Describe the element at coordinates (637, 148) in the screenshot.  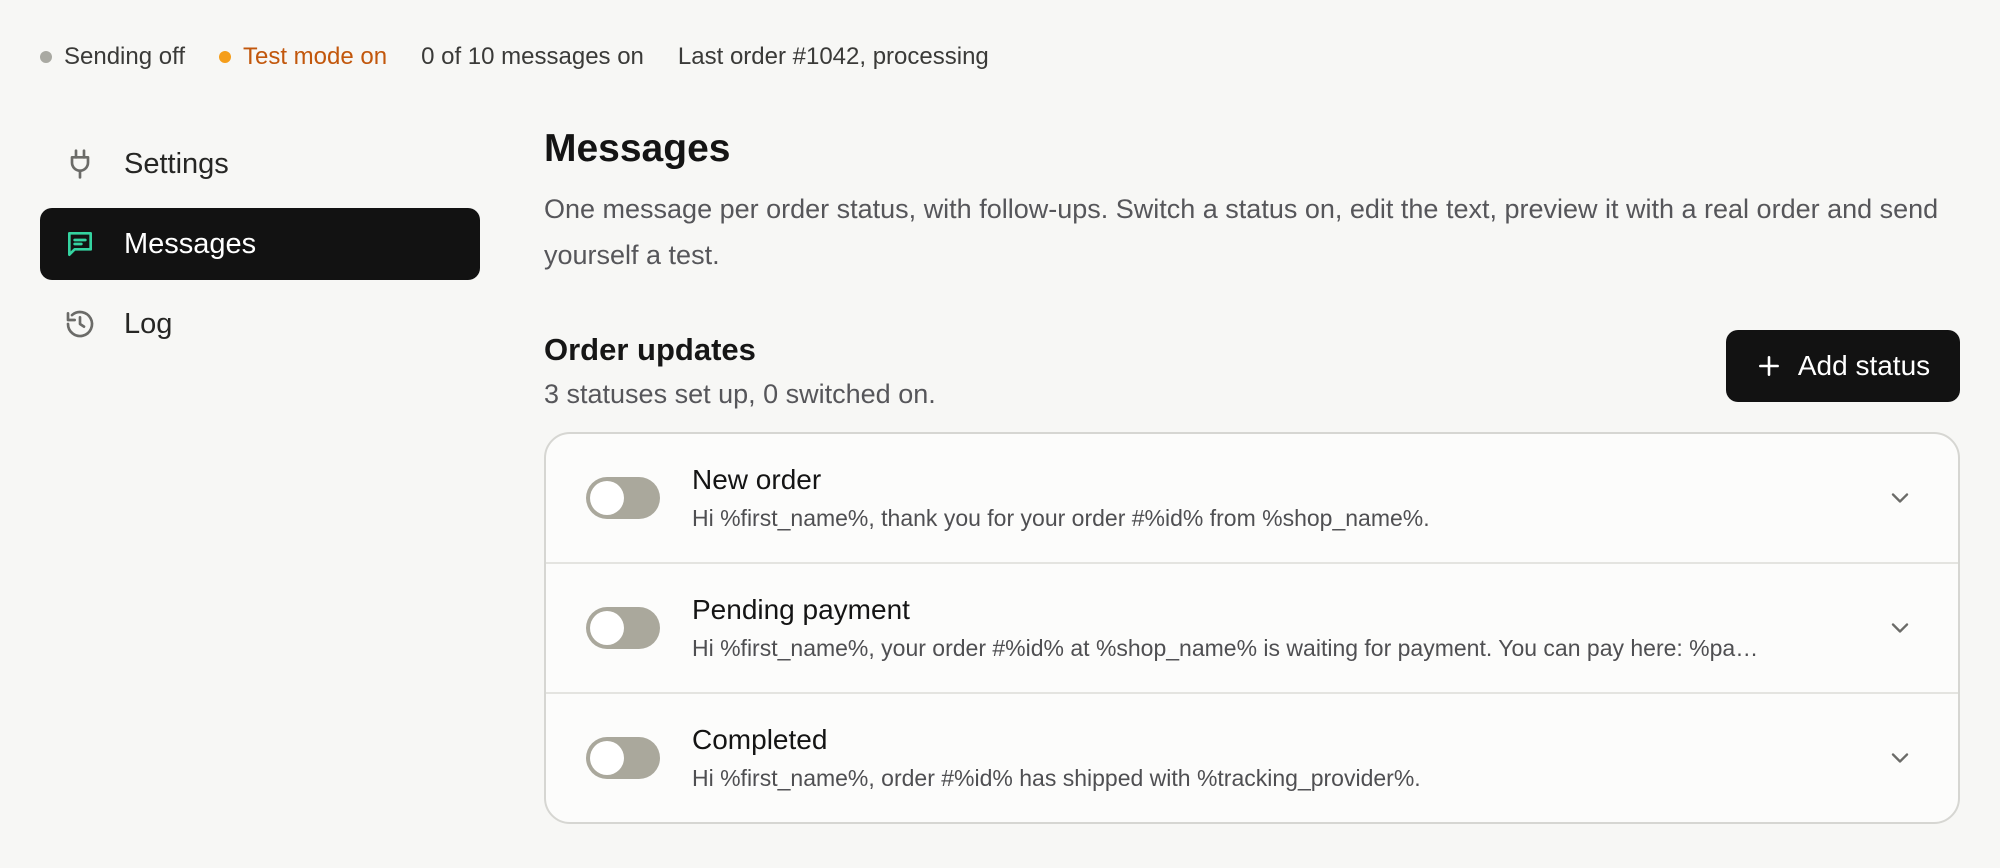
I see `page-title: Messages` at that location.